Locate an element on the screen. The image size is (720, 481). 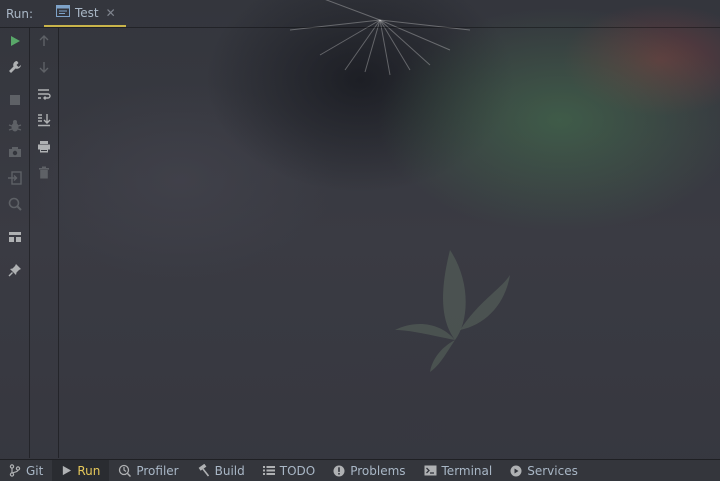
scroll-to-end-button is located at coordinates (44, 120).